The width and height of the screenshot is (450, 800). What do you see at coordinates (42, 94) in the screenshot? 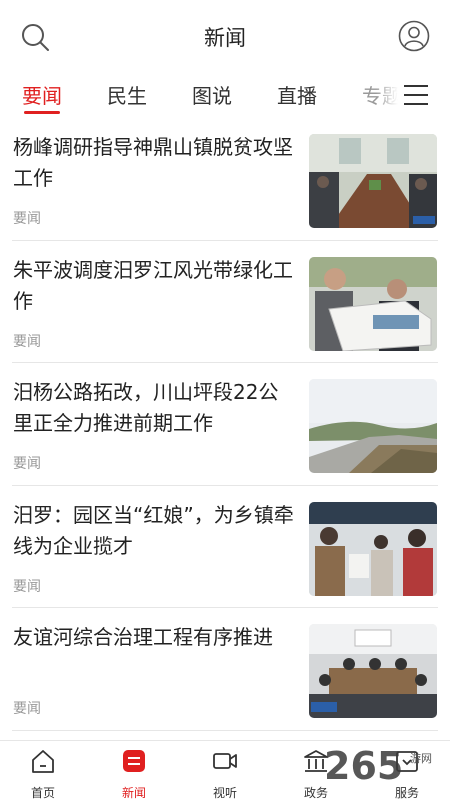
I see `tab-yaowen: 要闻` at bounding box center [42, 94].